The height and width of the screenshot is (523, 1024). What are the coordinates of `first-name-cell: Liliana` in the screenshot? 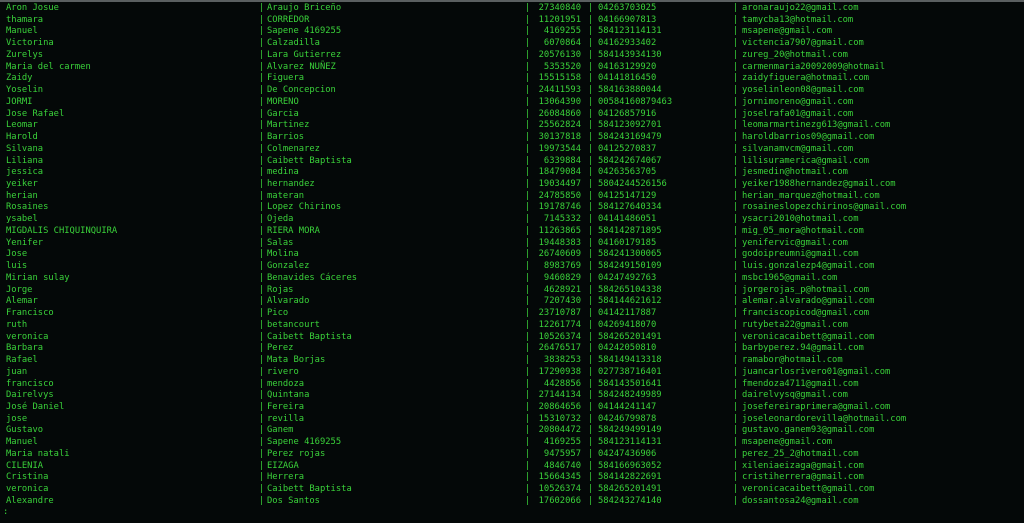 It's located at (25, 160).